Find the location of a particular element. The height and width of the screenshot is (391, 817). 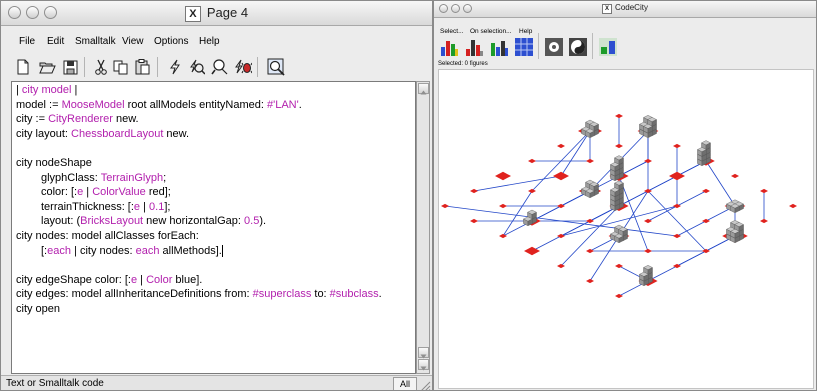

save-disk-icon is located at coordinates (70, 67).